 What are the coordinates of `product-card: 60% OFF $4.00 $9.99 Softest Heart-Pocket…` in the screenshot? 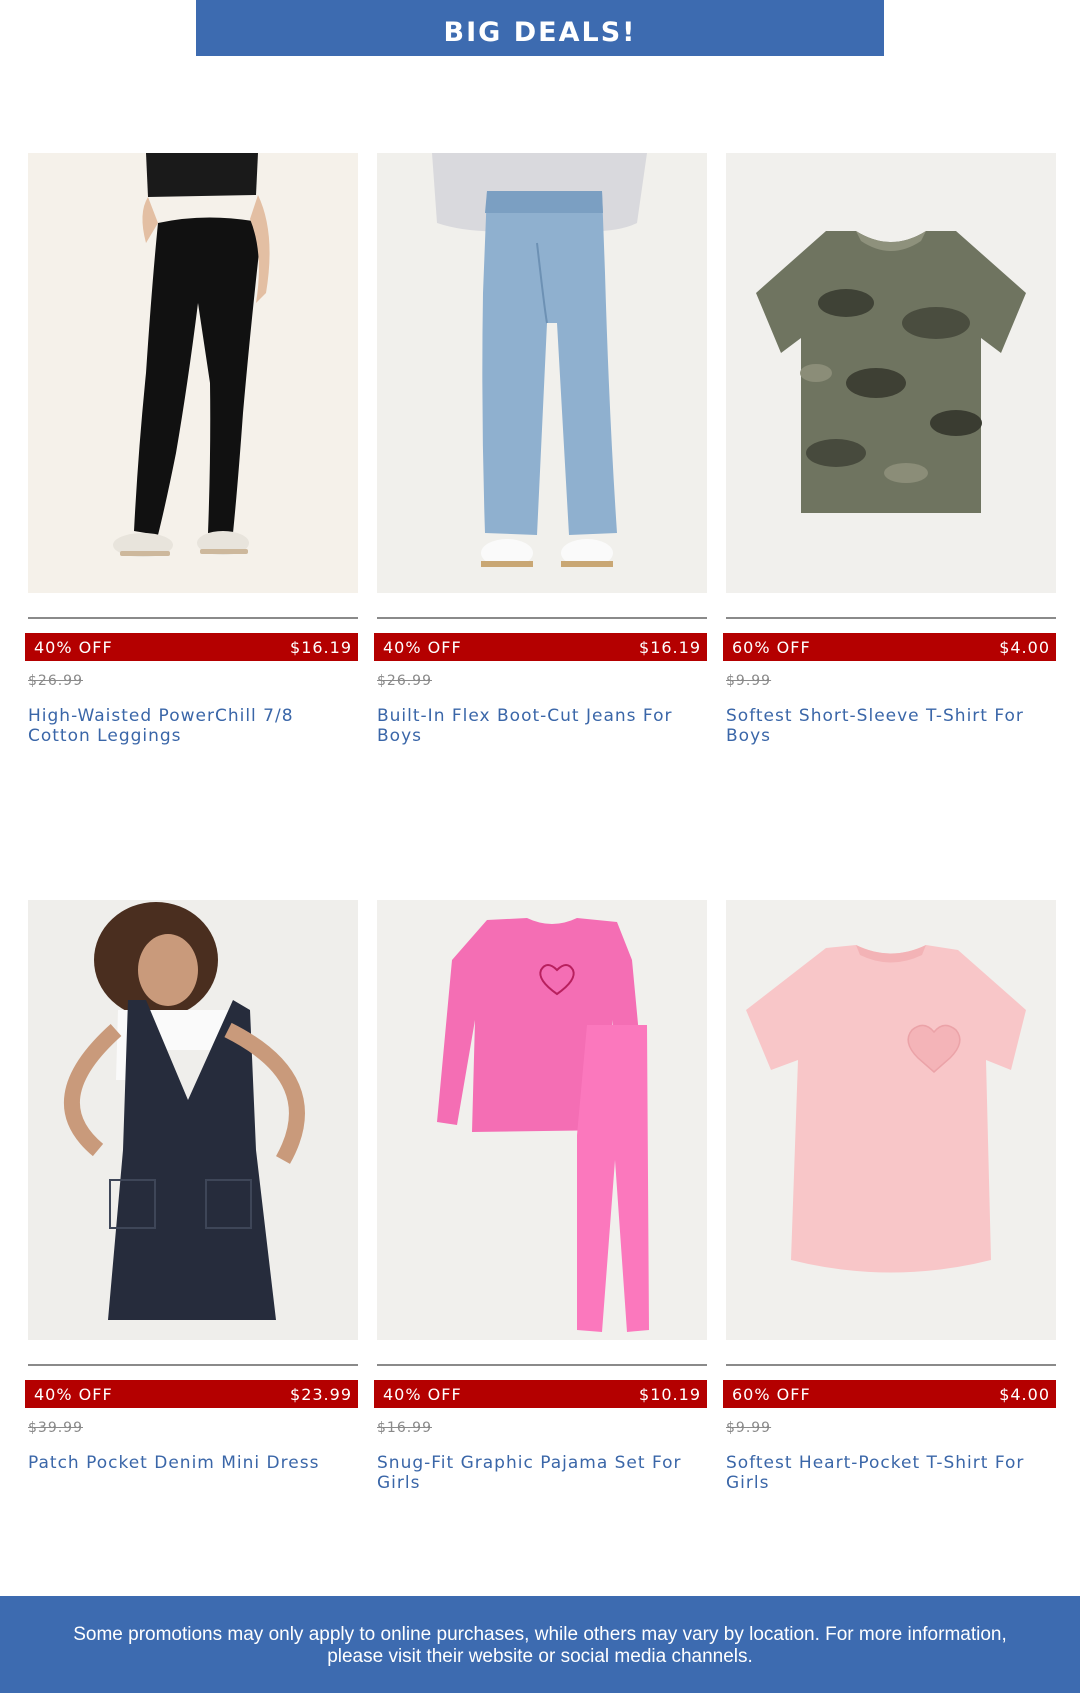 It's located at (889, 1196).